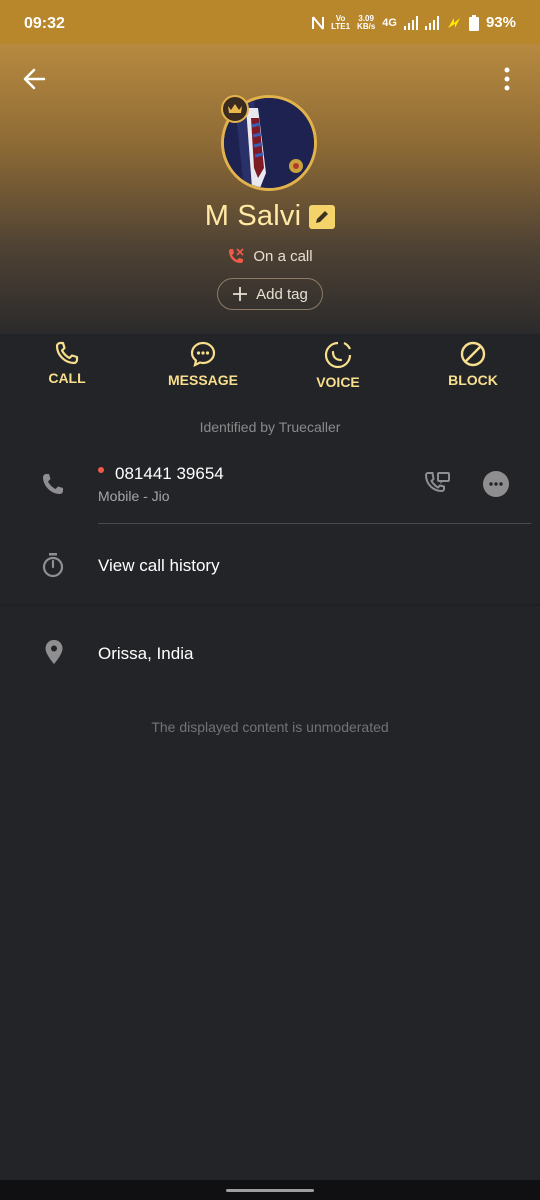 The image size is (540, 1200). Describe the element at coordinates (507, 79) in the screenshot. I see `more-vertical-icon` at that location.